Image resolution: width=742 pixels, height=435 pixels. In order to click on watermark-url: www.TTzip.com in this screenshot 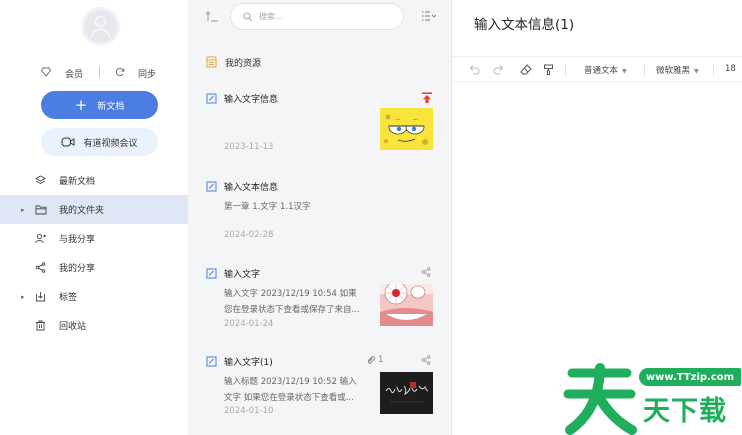, I will do `click(690, 377)`.